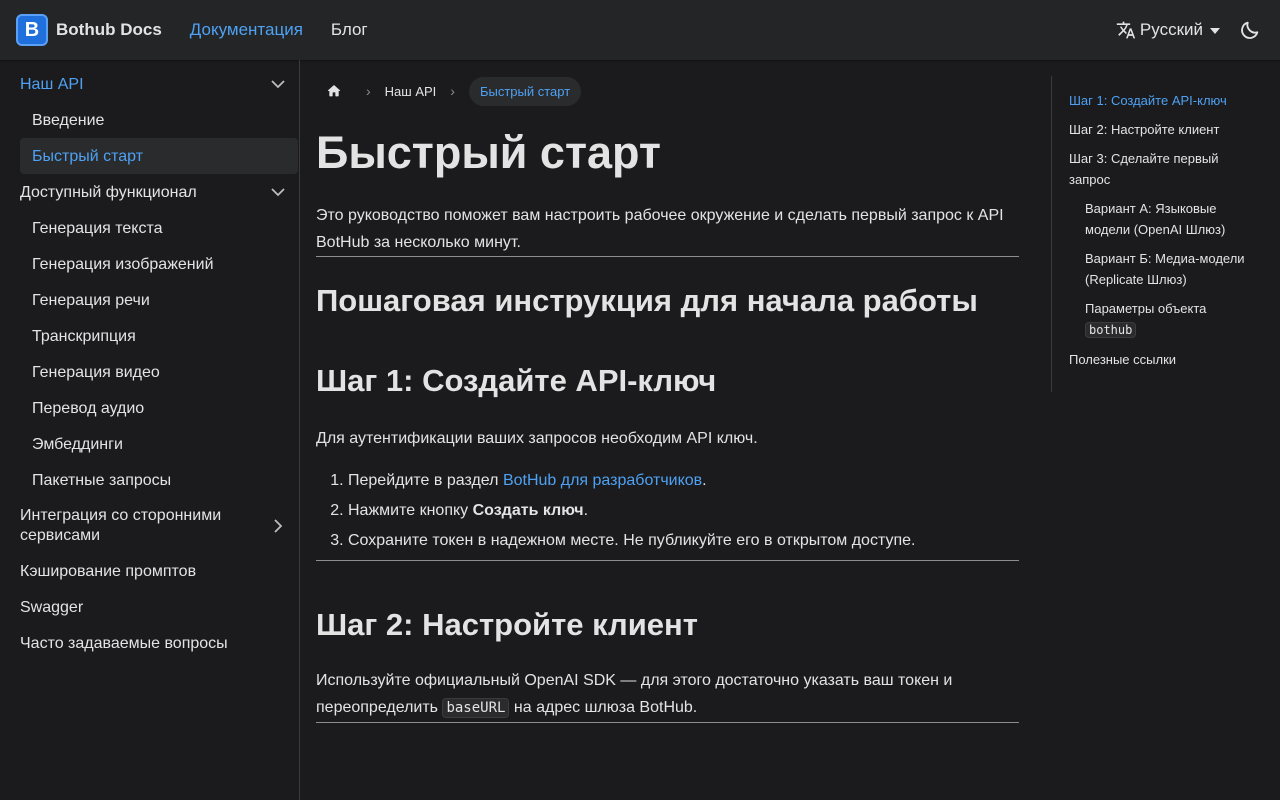 Image resolution: width=1280 pixels, height=800 pixels. I want to click on breadcrumb: › Наш API › Быстрый старт, so click(667, 91).